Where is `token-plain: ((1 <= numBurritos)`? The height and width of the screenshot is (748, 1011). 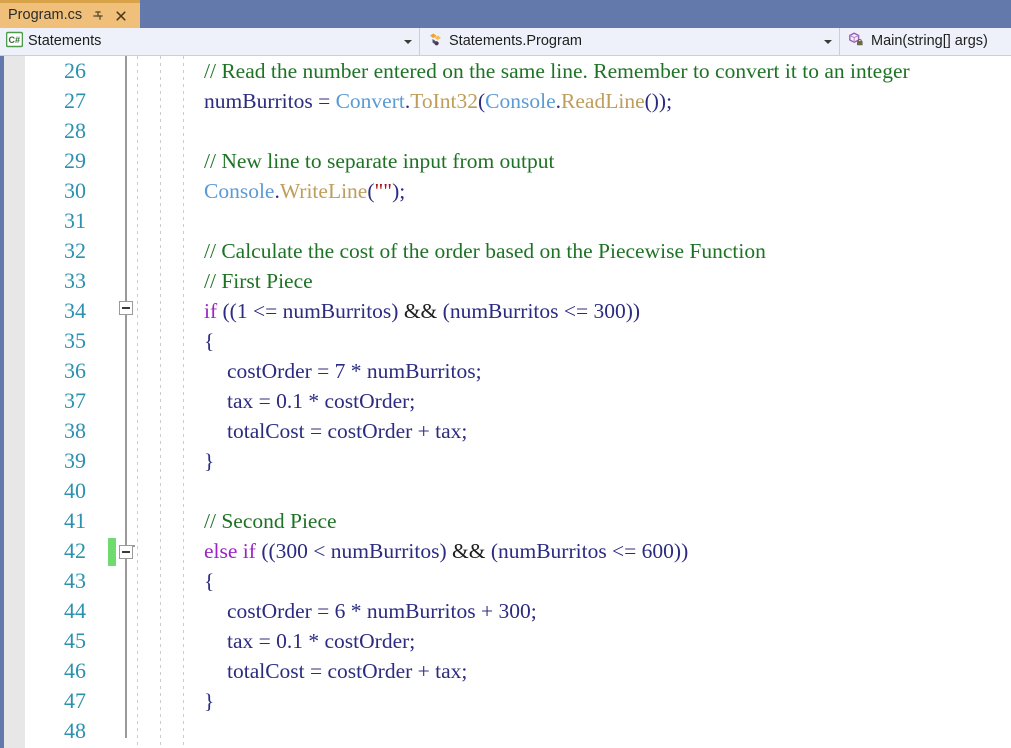 token-plain: ((1 <= numBurritos) is located at coordinates (310, 311).